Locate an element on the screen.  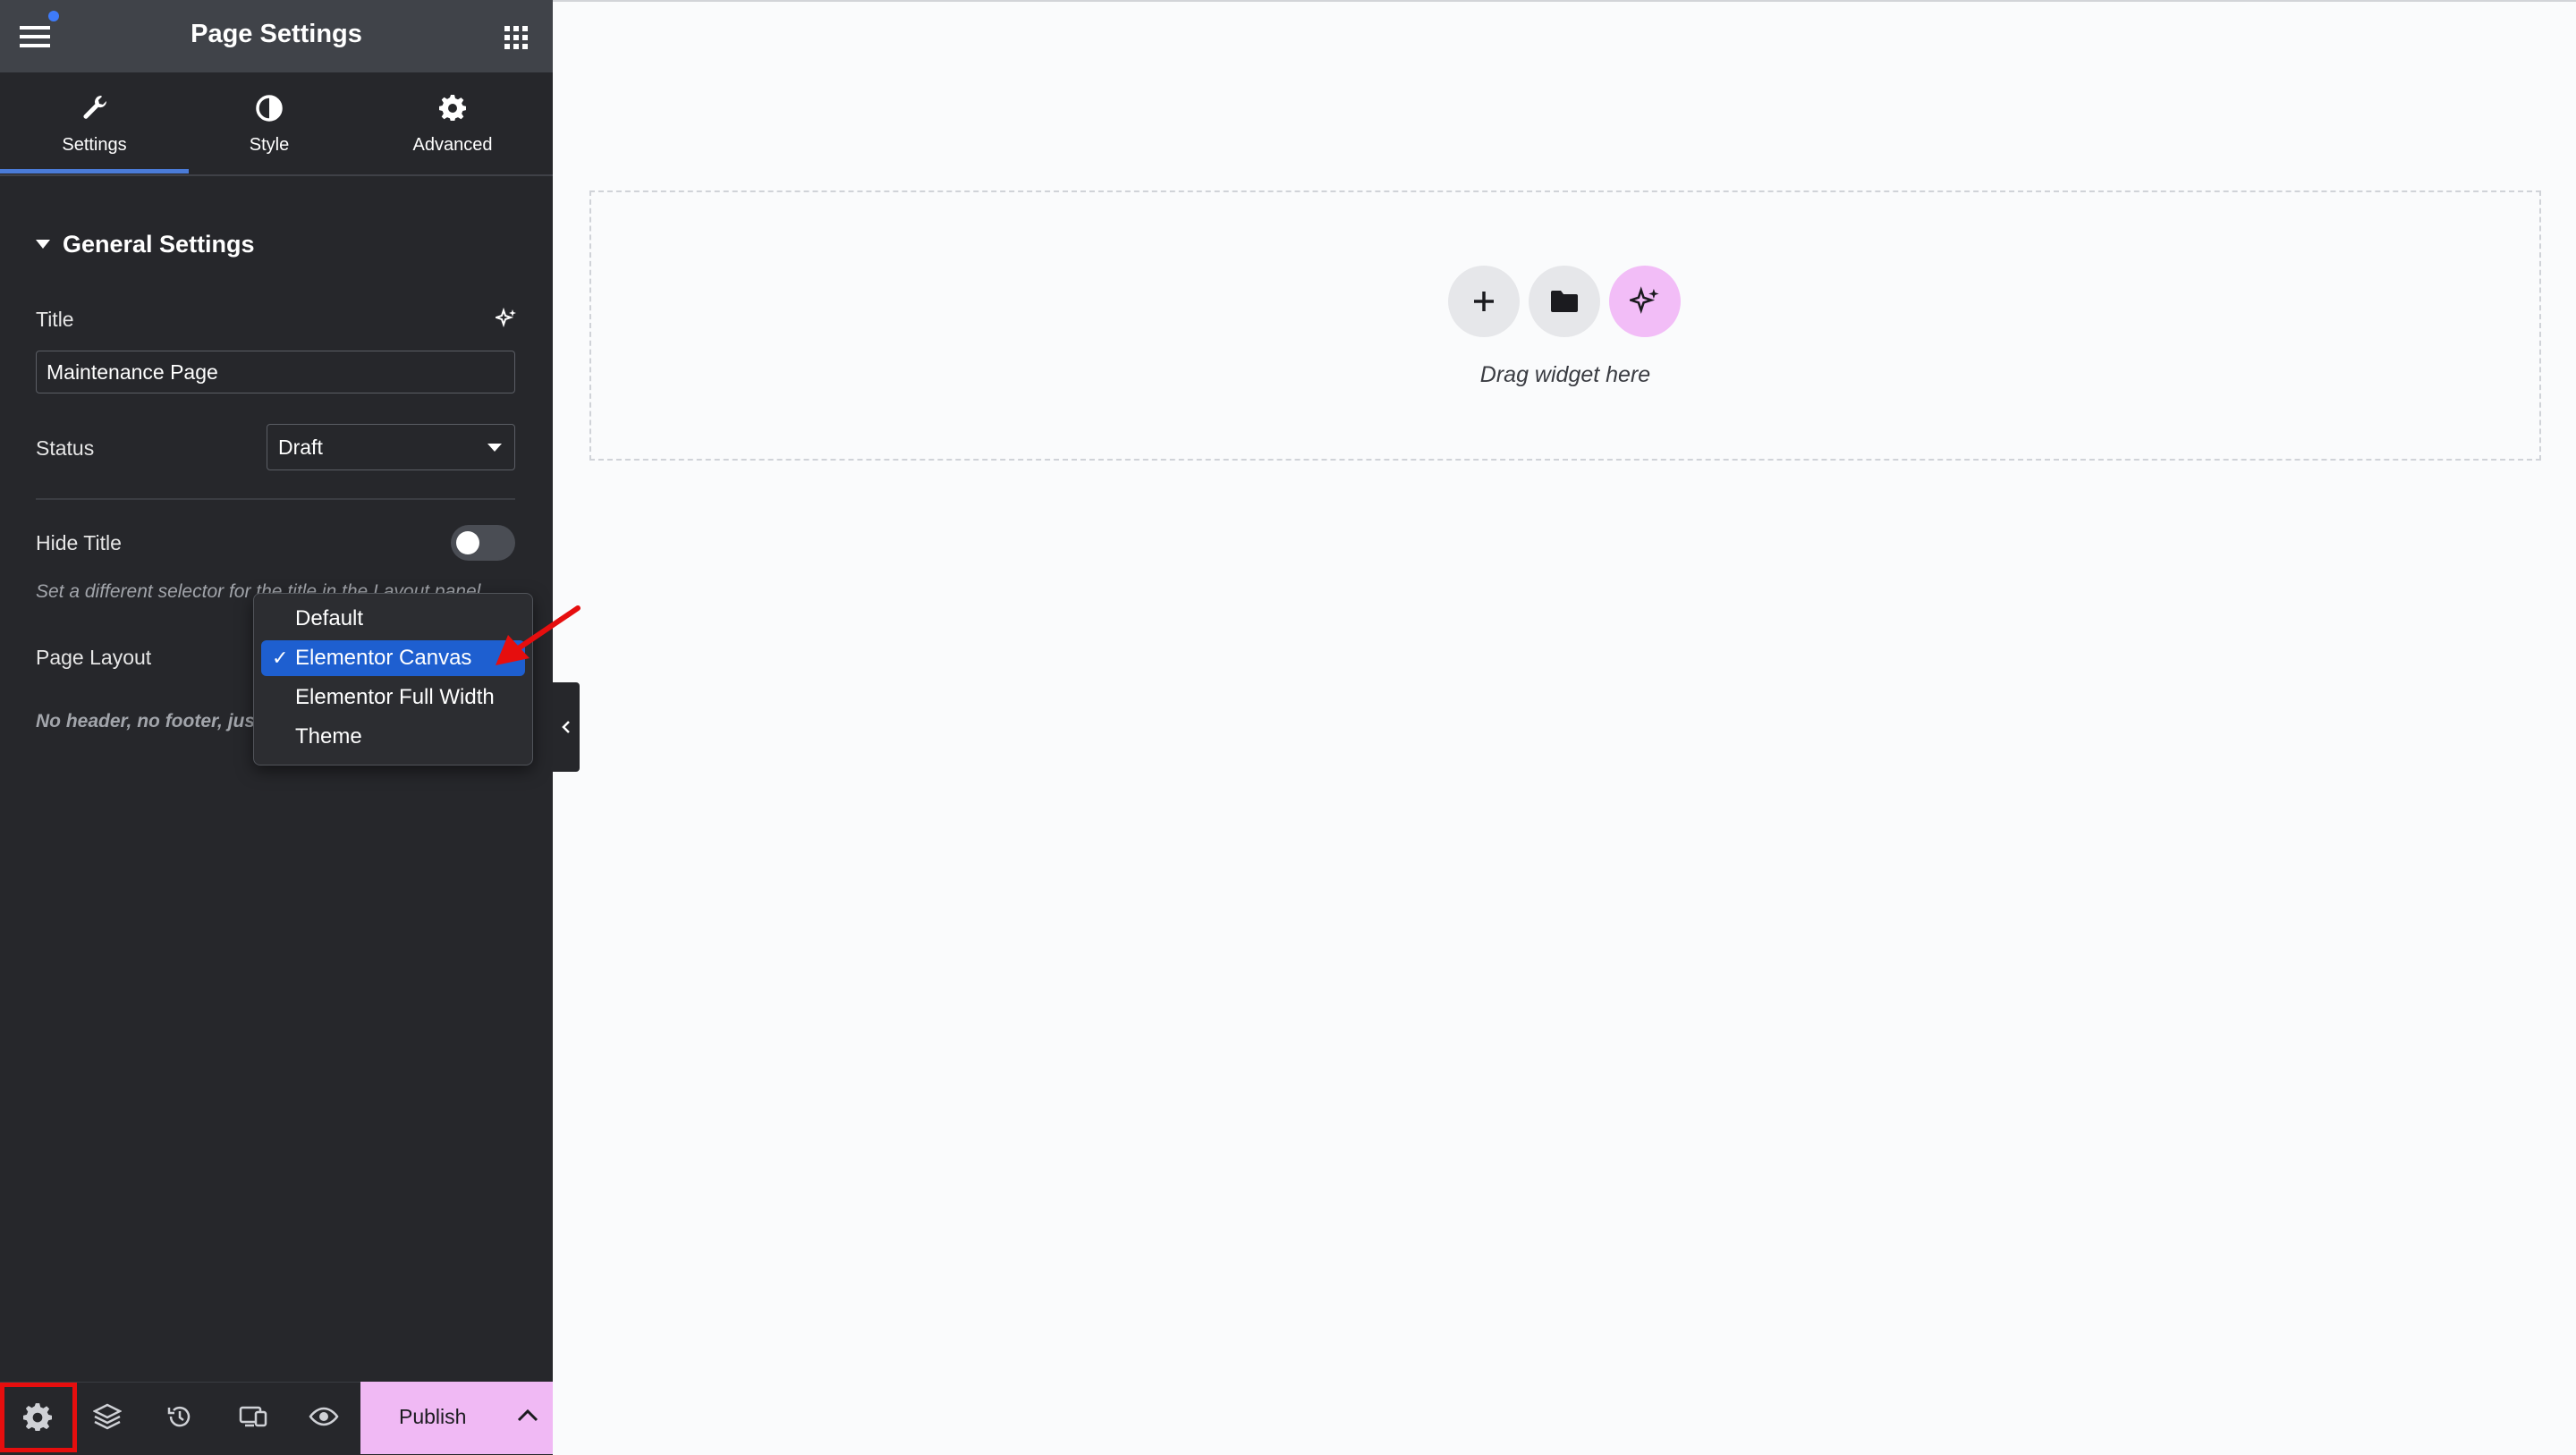
ai-generate-button is located at coordinates (1645, 301).